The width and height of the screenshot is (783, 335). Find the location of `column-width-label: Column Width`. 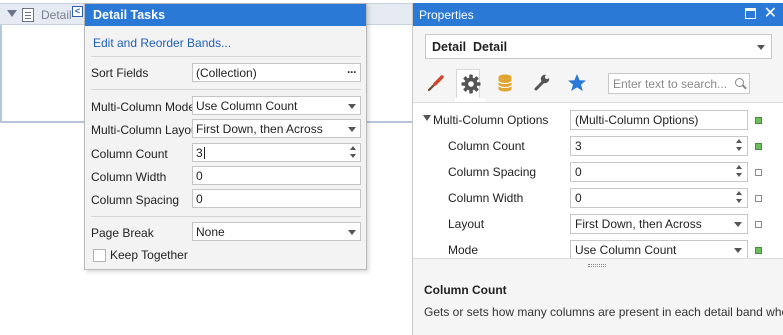

column-width-label: Column Width is located at coordinates (129, 177).